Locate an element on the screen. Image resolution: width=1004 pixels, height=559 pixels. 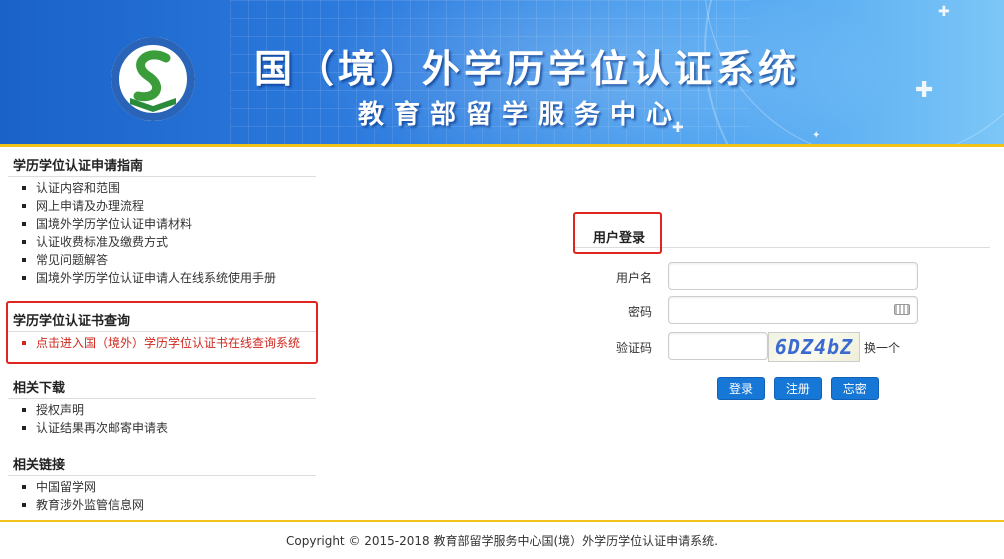
login-title: 用户登录 is located at coordinates (619, 238).